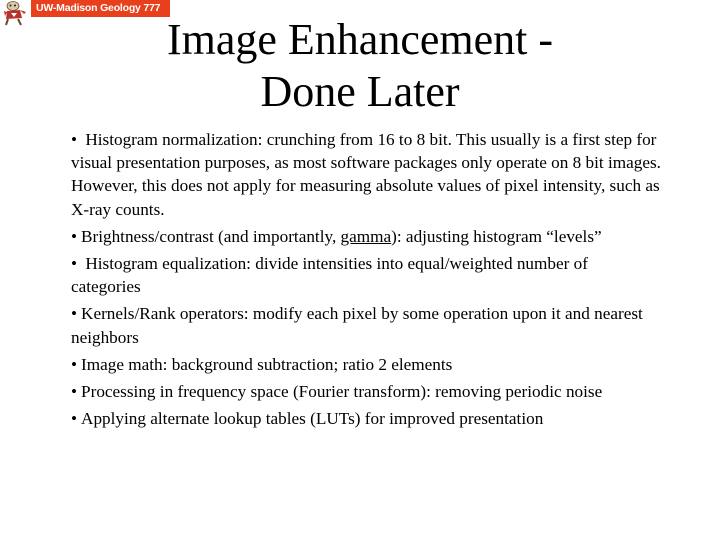  What do you see at coordinates (360, 39) in the screenshot?
I see `slide-title-line-1: Image Enhancement -` at bounding box center [360, 39].